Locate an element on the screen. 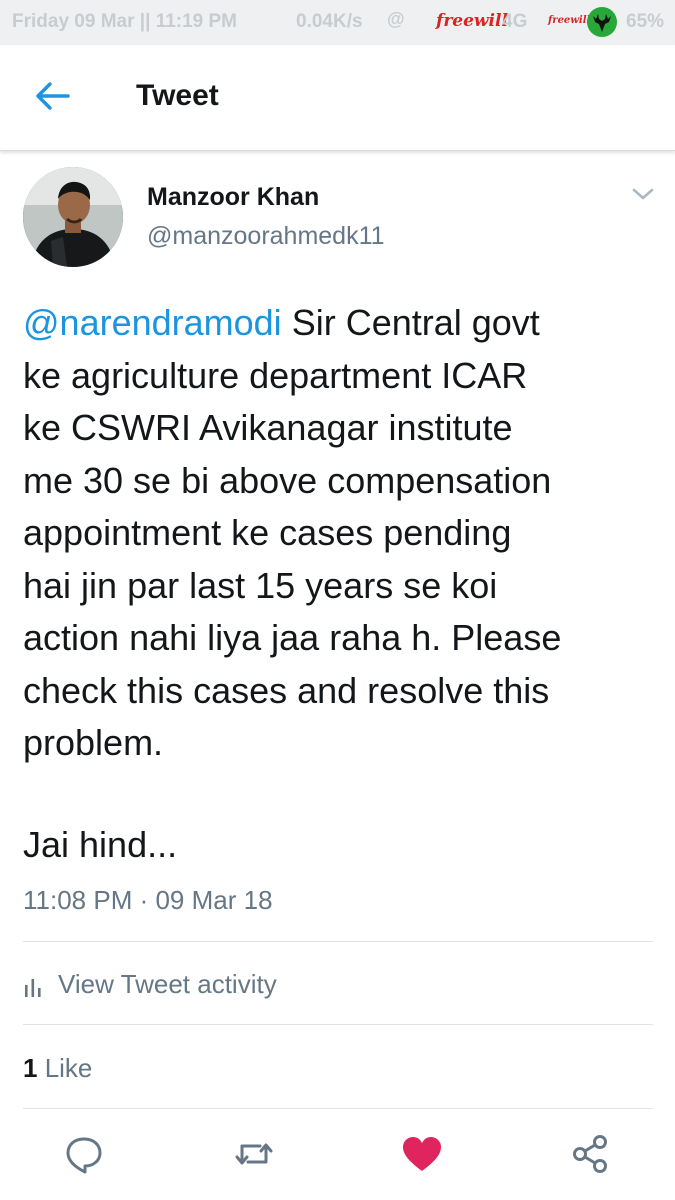  tweet-line: @narendramodi Sir Central govt is located at coordinates (338, 323).